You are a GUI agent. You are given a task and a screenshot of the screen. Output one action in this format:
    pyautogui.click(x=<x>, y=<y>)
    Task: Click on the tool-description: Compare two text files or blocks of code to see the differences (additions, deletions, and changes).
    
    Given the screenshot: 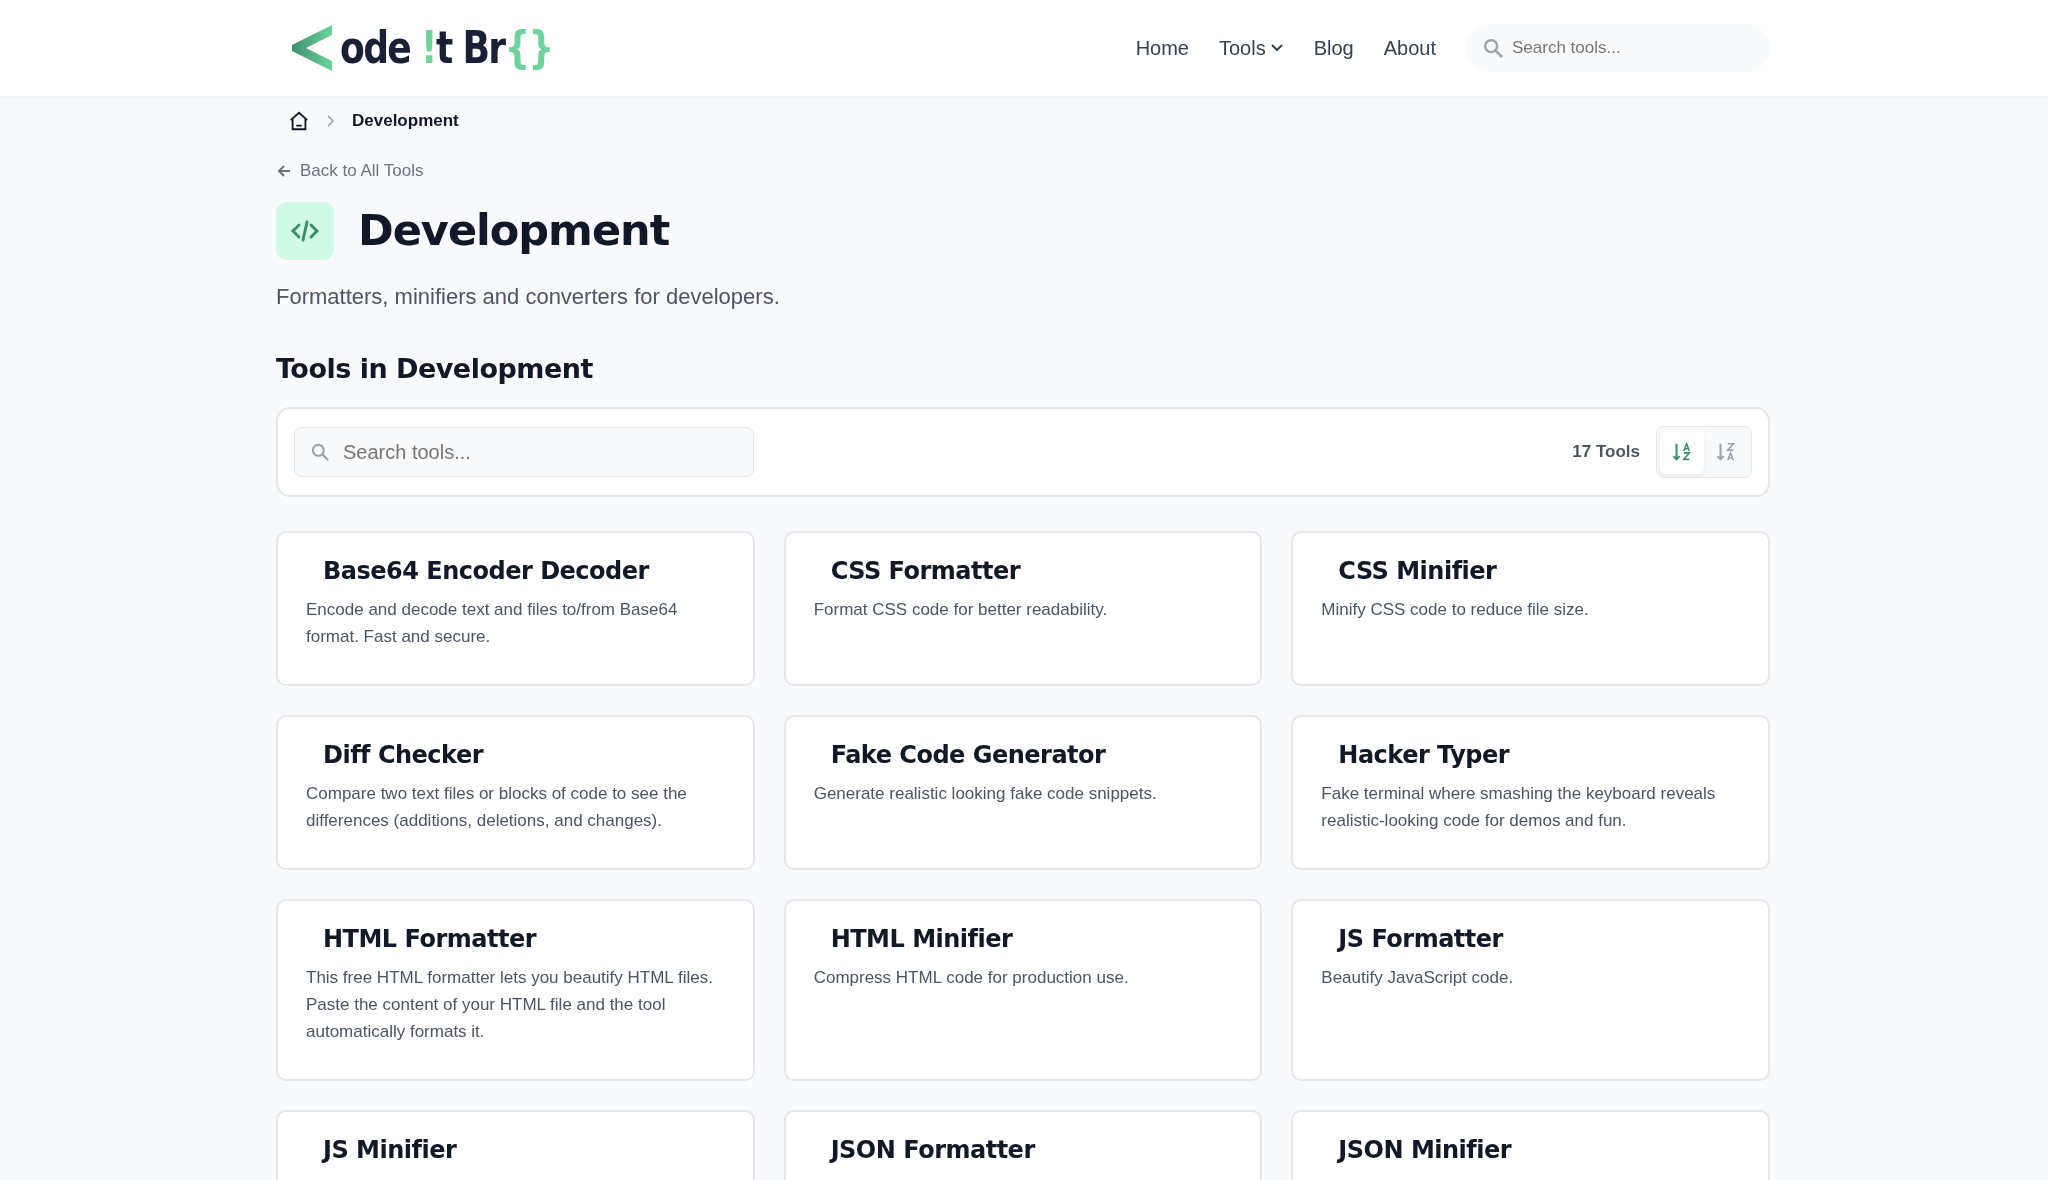 What is the action you would take?
    pyautogui.click(x=497, y=807)
    